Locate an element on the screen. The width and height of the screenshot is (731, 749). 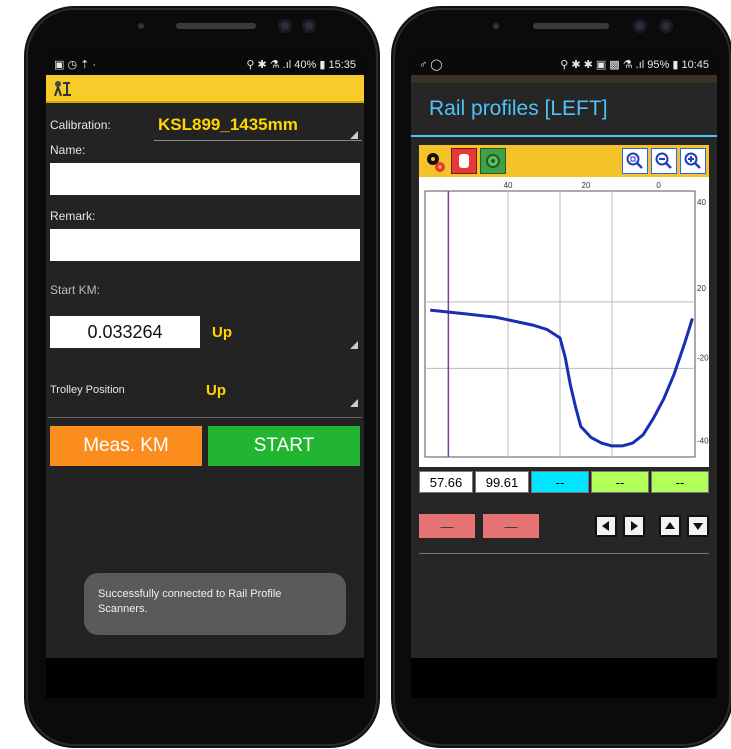
readout-row: 57.66 99.61 -- -- -- is located at coordinates (564, 482).